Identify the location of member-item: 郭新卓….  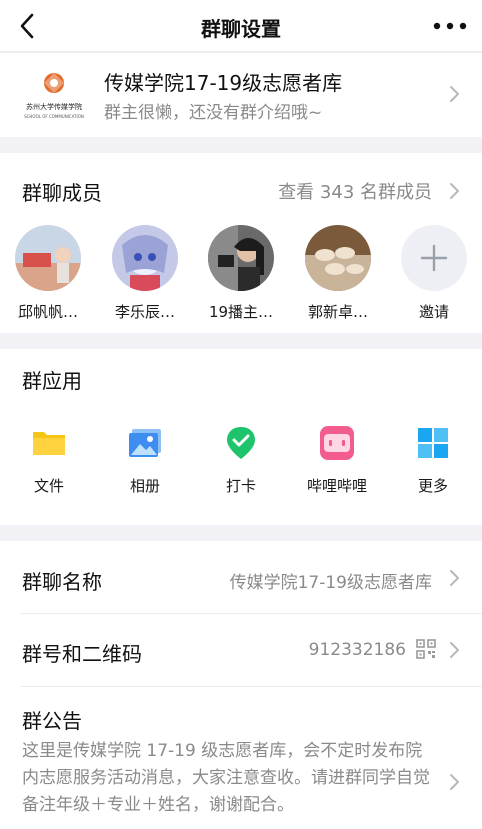
(338, 273).